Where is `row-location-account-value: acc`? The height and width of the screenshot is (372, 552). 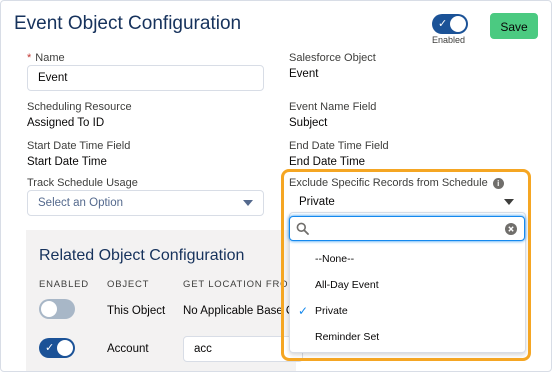 row-location-account-value: acc is located at coordinates (203, 349).